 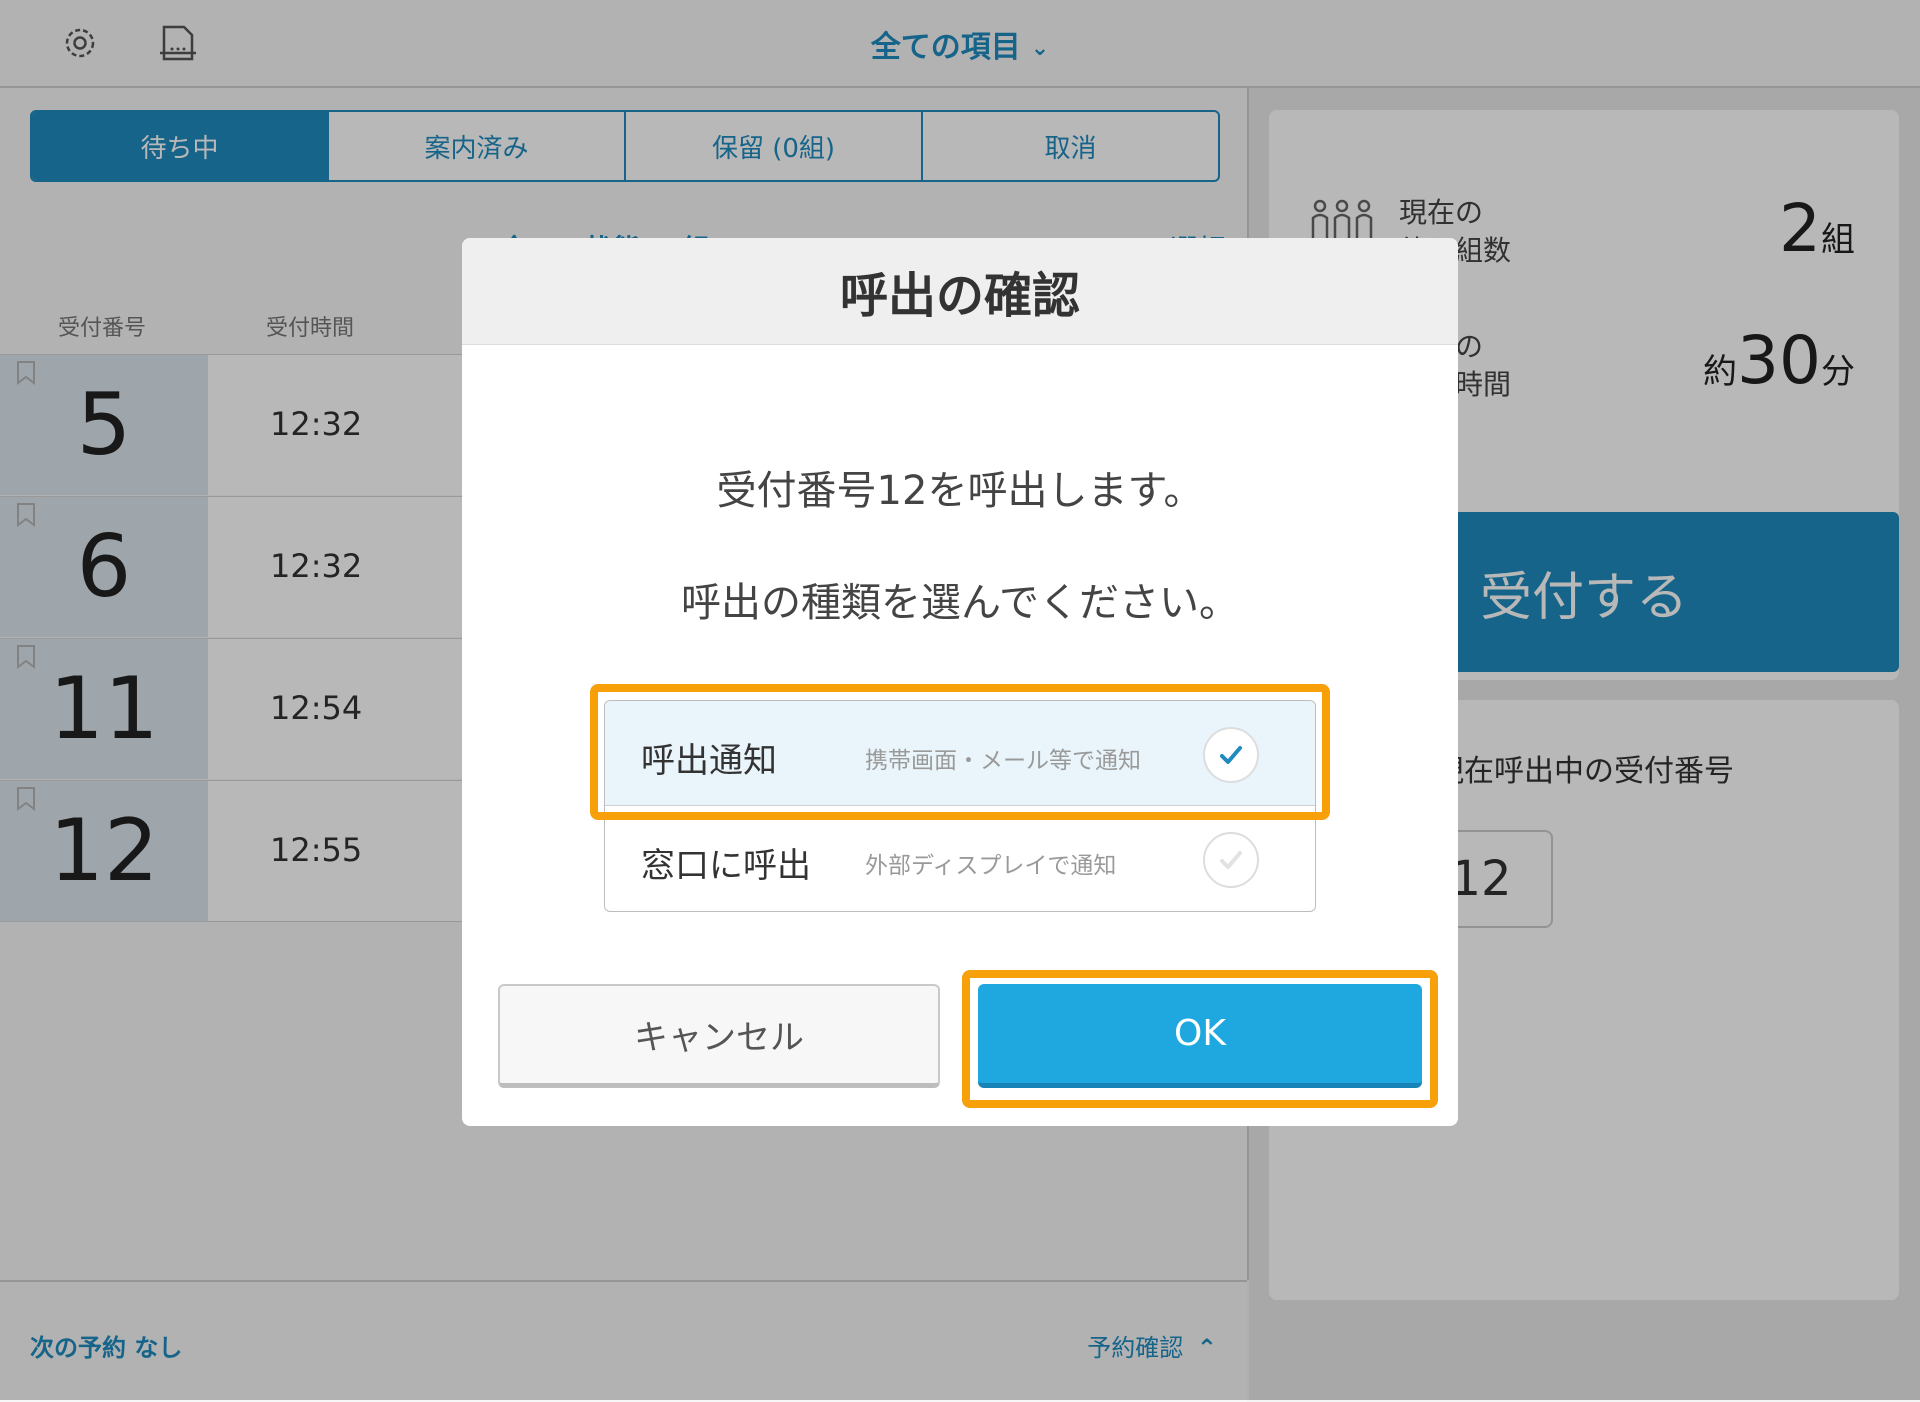 What do you see at coordinates (991, 866) in the screenshot?
I see `option-description: 外部ディスプレイで通知` at bounding box center [991, 866].